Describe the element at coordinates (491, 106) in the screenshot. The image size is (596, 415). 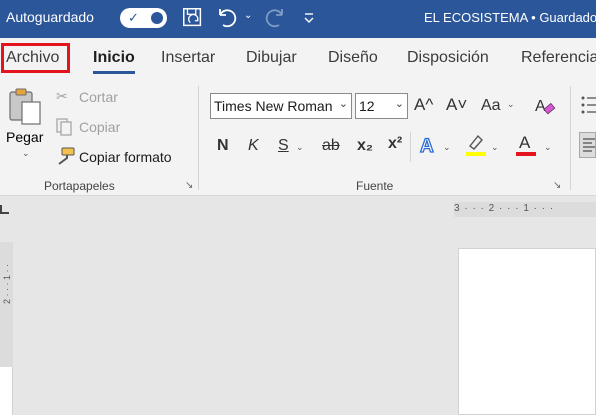
I see `change-case-button: Aa` at that location.